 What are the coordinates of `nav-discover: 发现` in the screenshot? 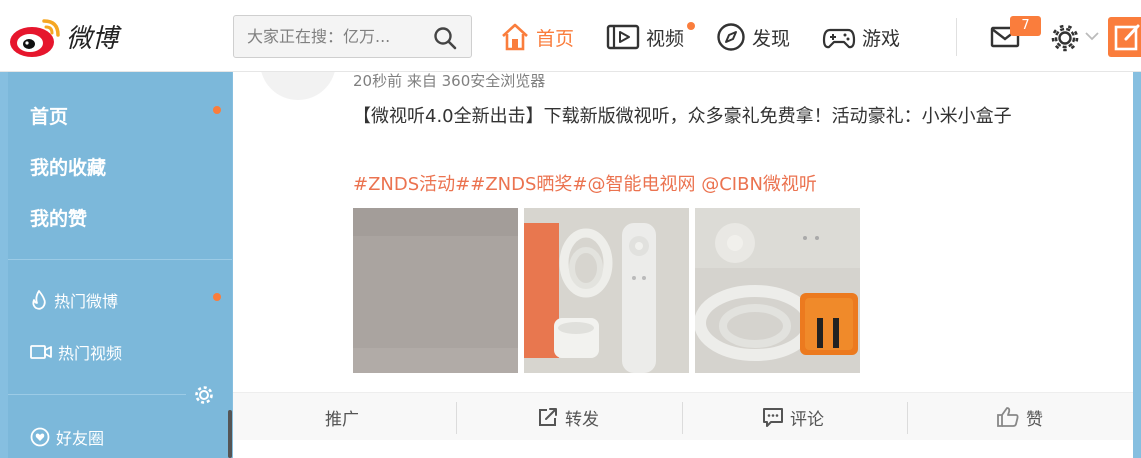 It's located at (753, 37).